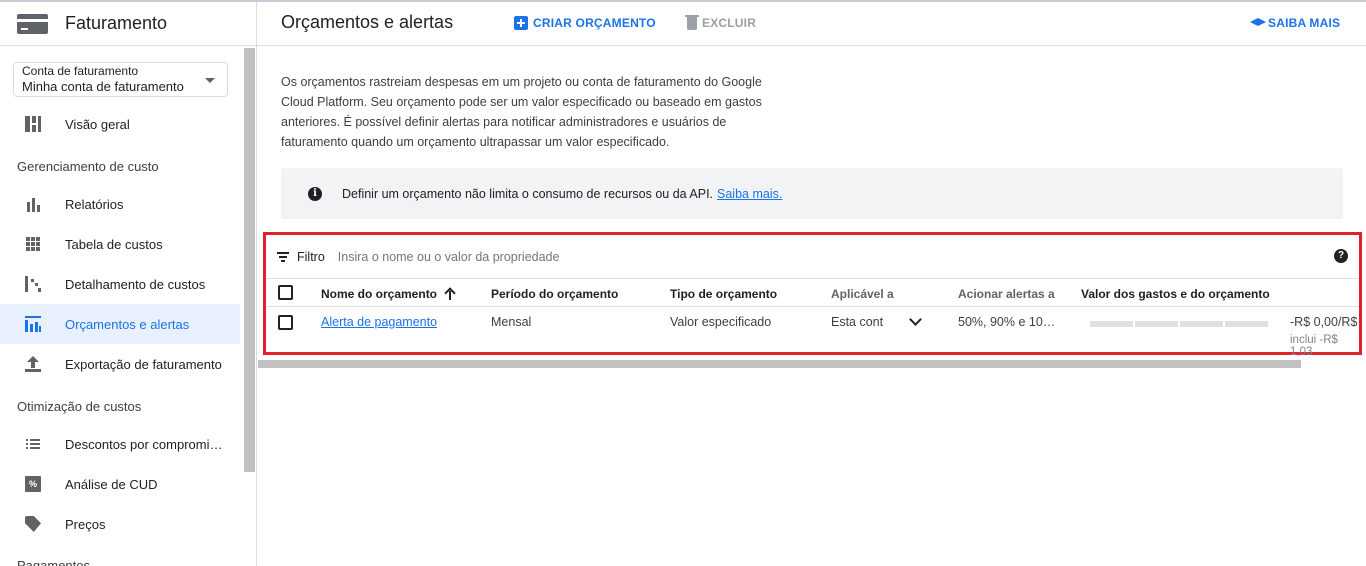 This screenshot has width=1366, height=566. I want to click on filter-input, so click(537, 257).